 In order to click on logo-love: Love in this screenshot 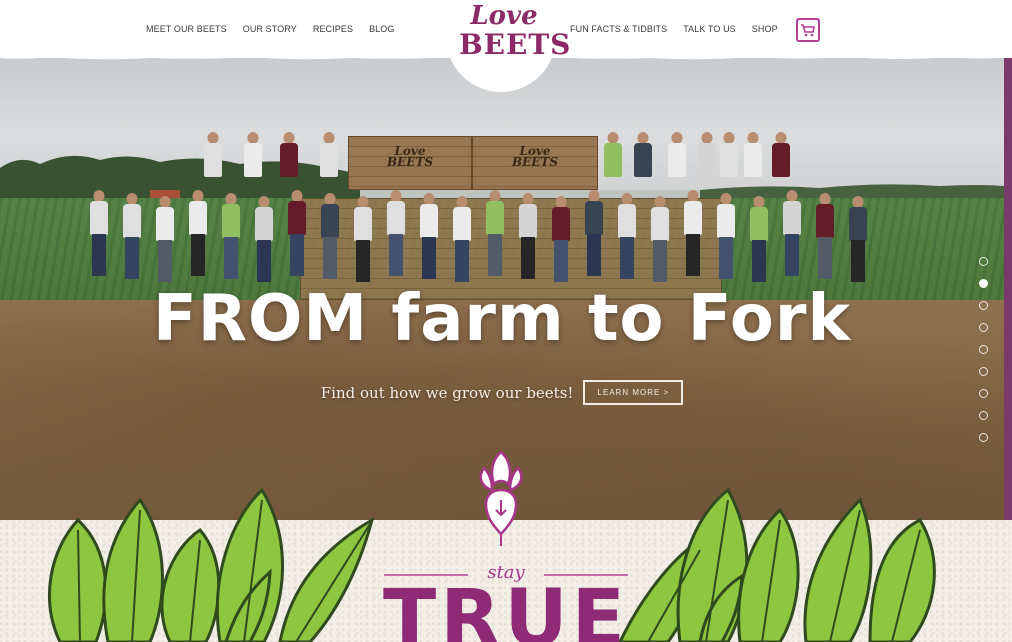, I will do `click(504, 16)`.